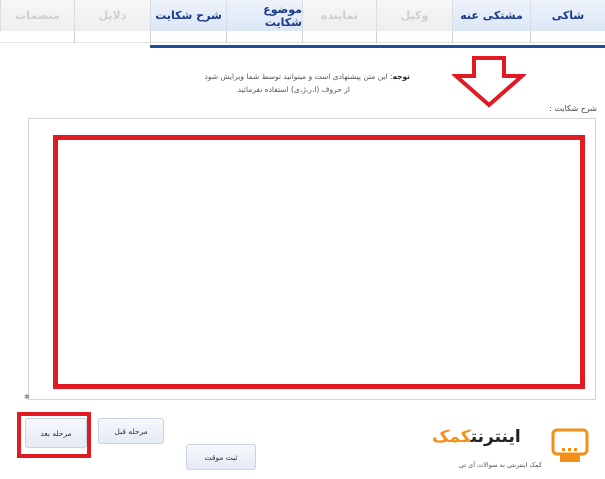  Describe the element at coordinates (452, 437) in the screenshot. I see `watermark-brand-secondary: کمک` at that location.